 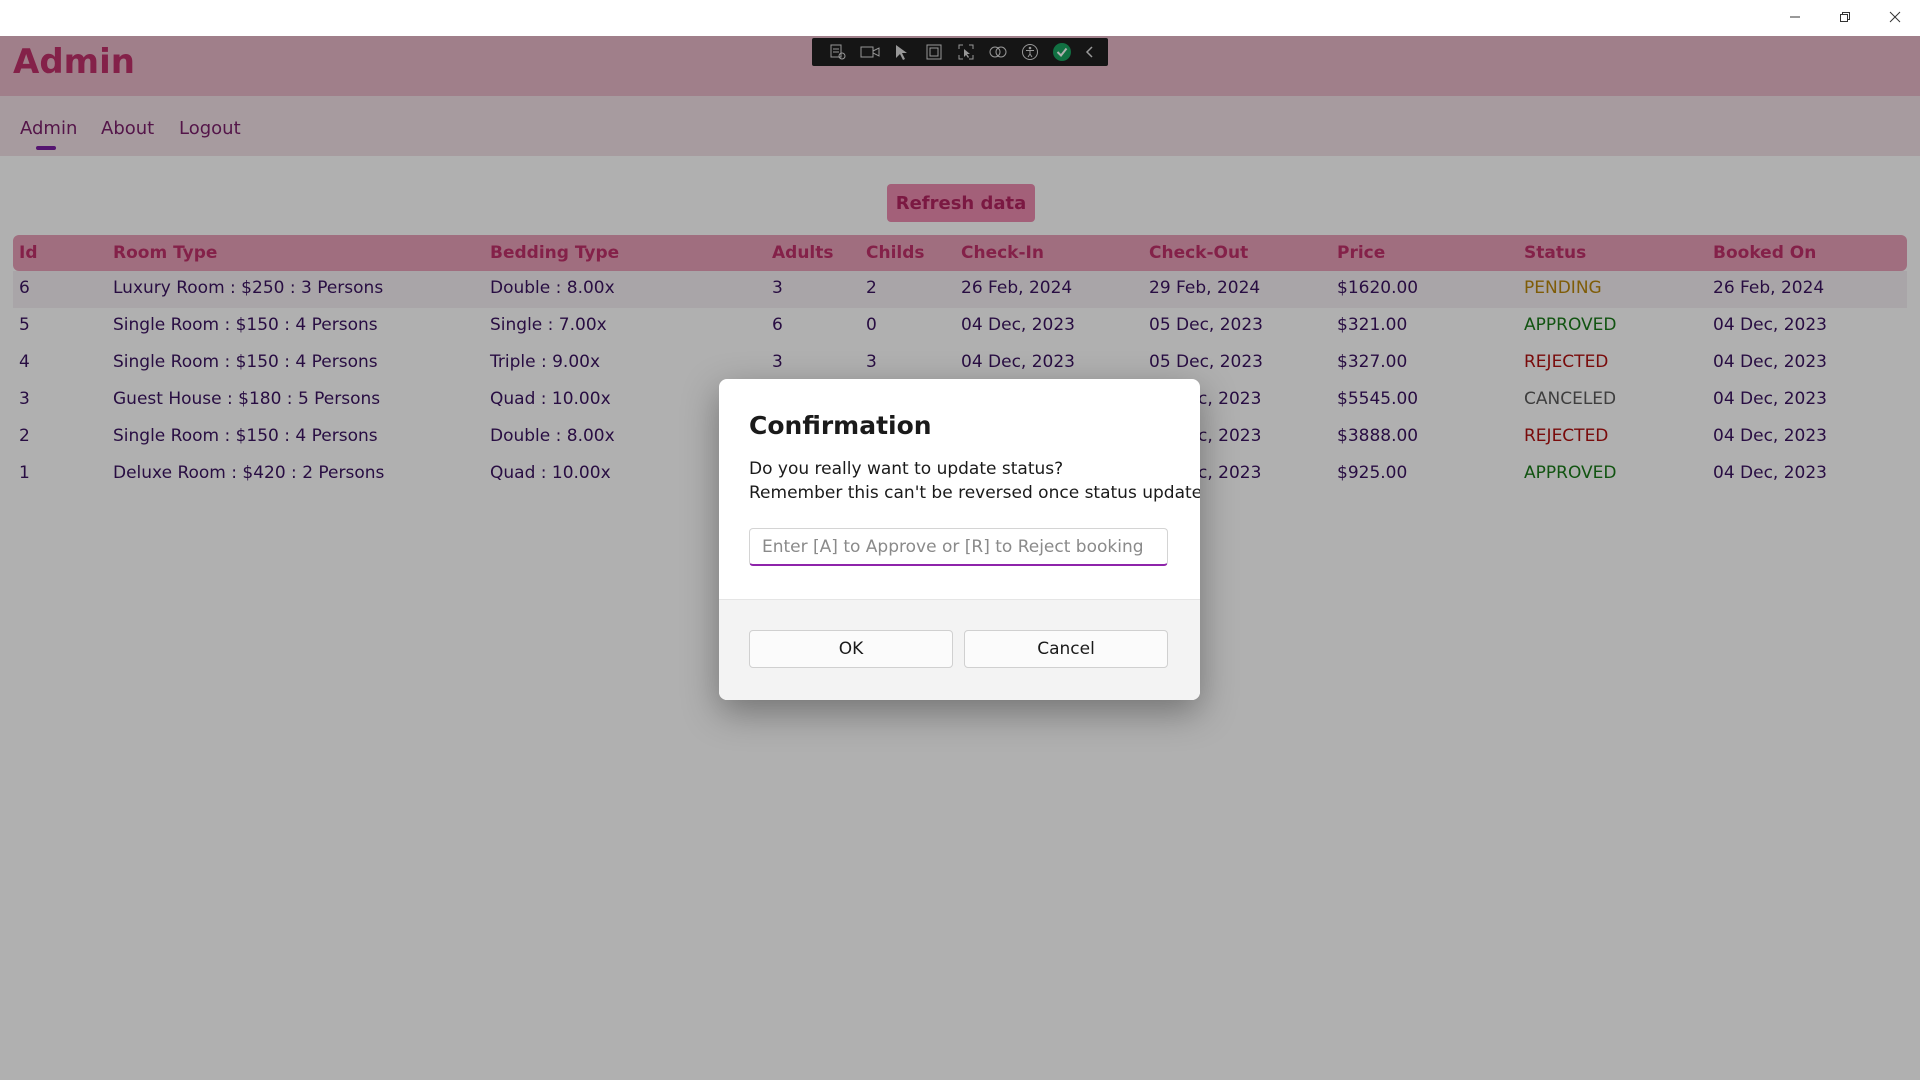 What do you see at coordinates (1845, 17) in the screenshot?
I see `maximize-icon` at bounding box center [1845, 17].